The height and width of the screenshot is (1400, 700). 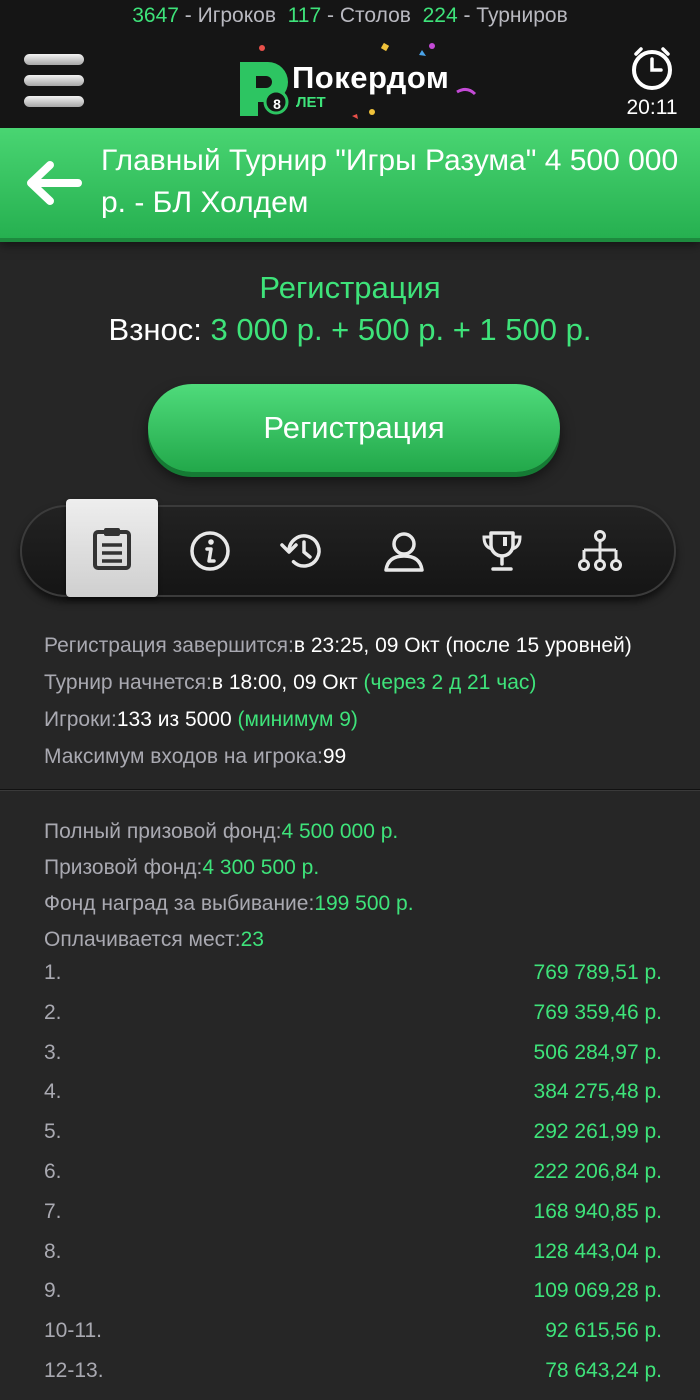 I want to click on place-position: 6., so click(x=53, y=1171).